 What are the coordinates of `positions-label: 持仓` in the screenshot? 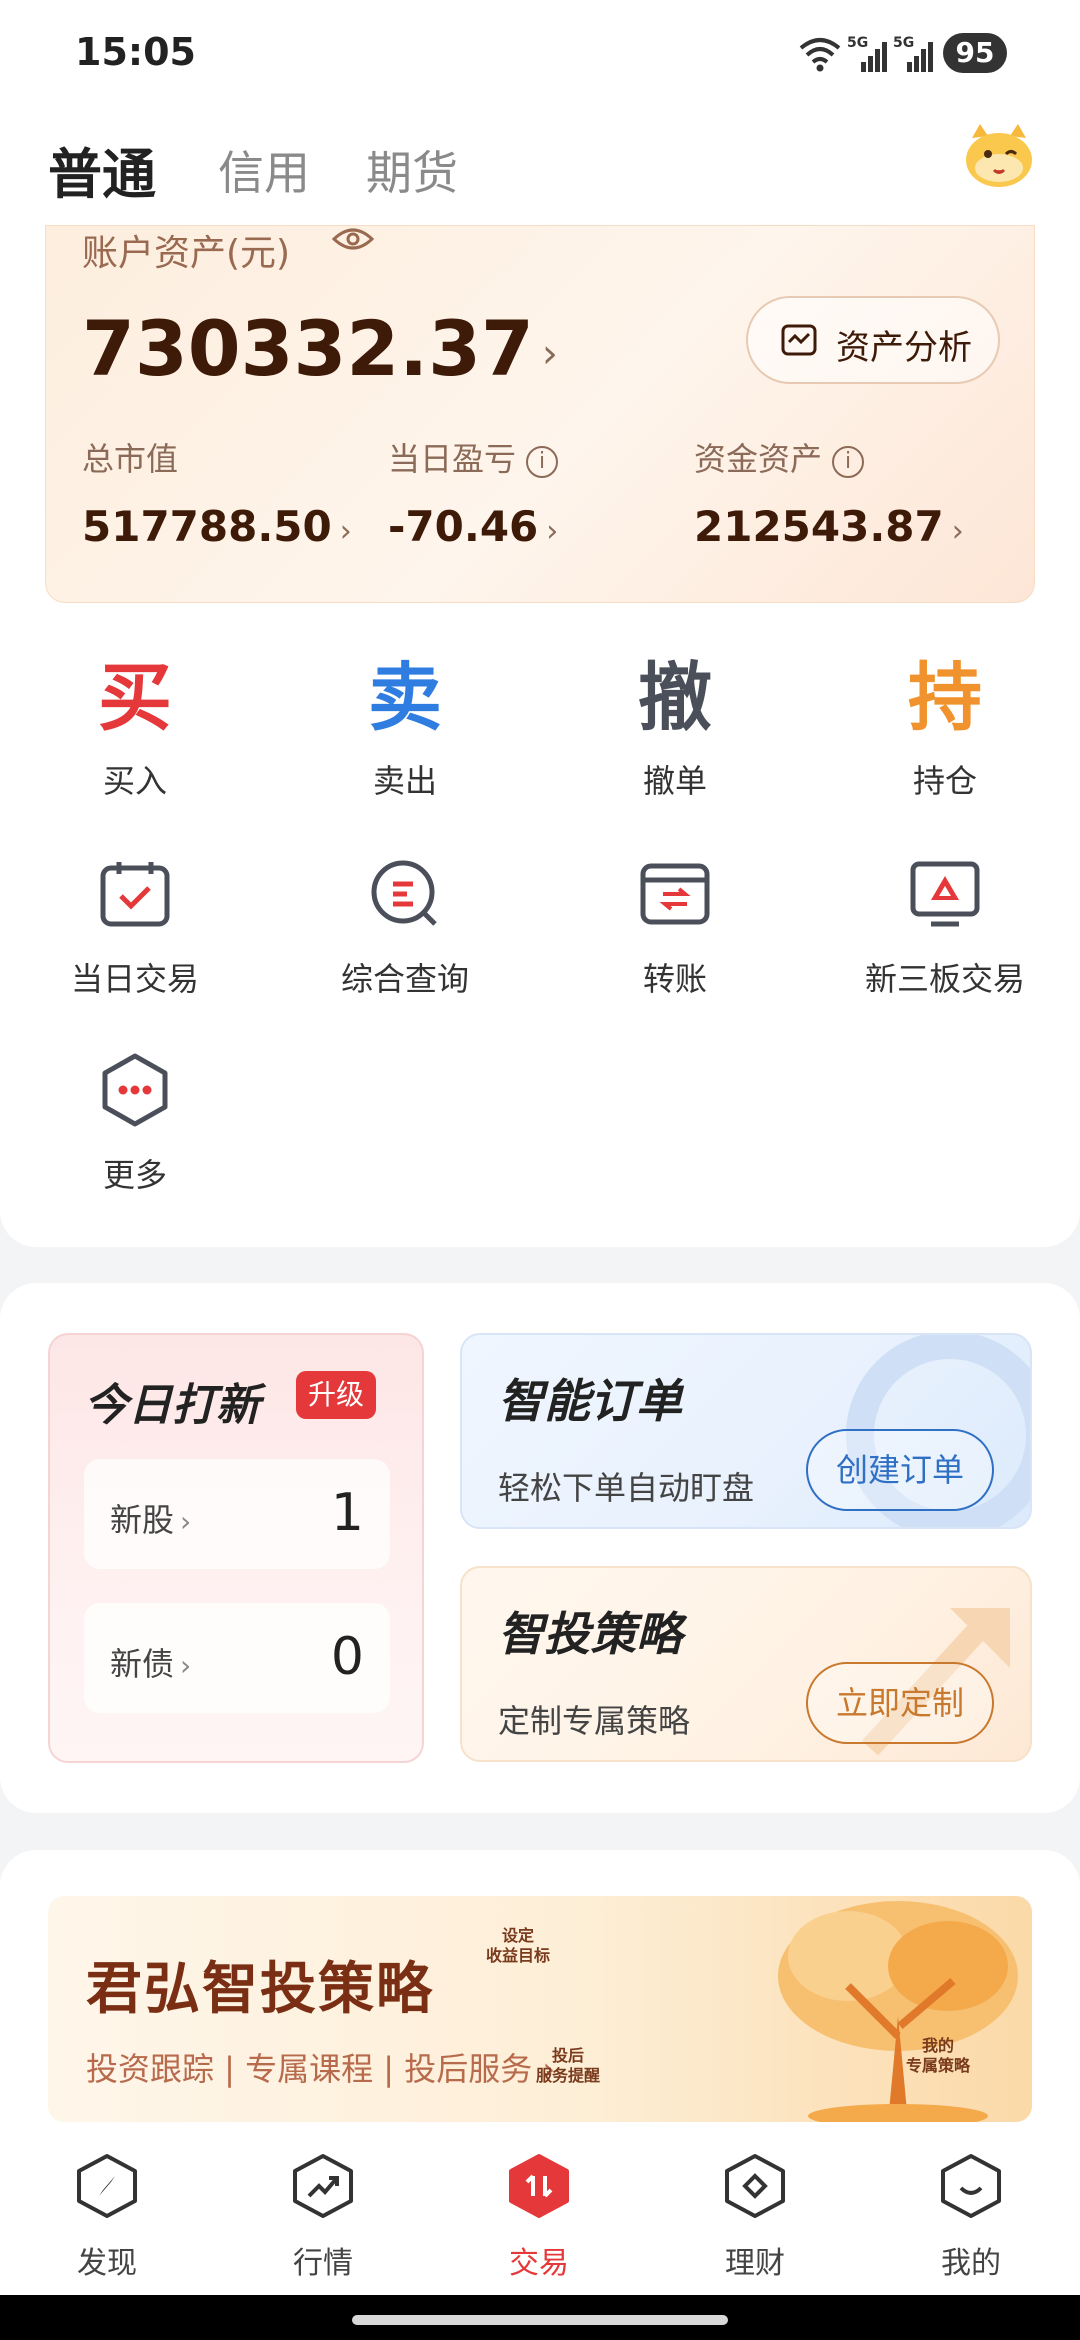 It's located at (944, 781).